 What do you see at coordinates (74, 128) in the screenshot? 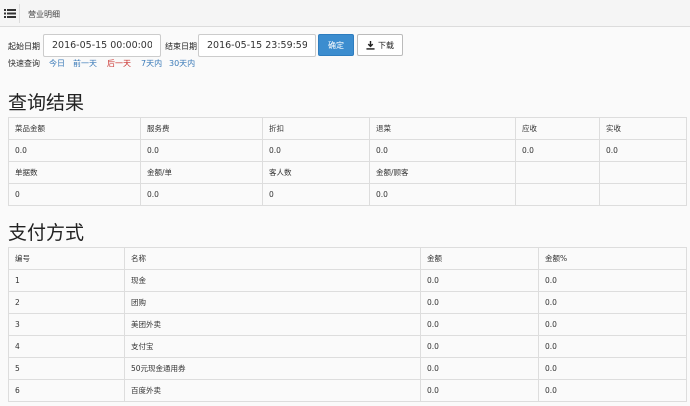
I see `table-header-cell: 菜品金额` at bounding box center [74, 128].